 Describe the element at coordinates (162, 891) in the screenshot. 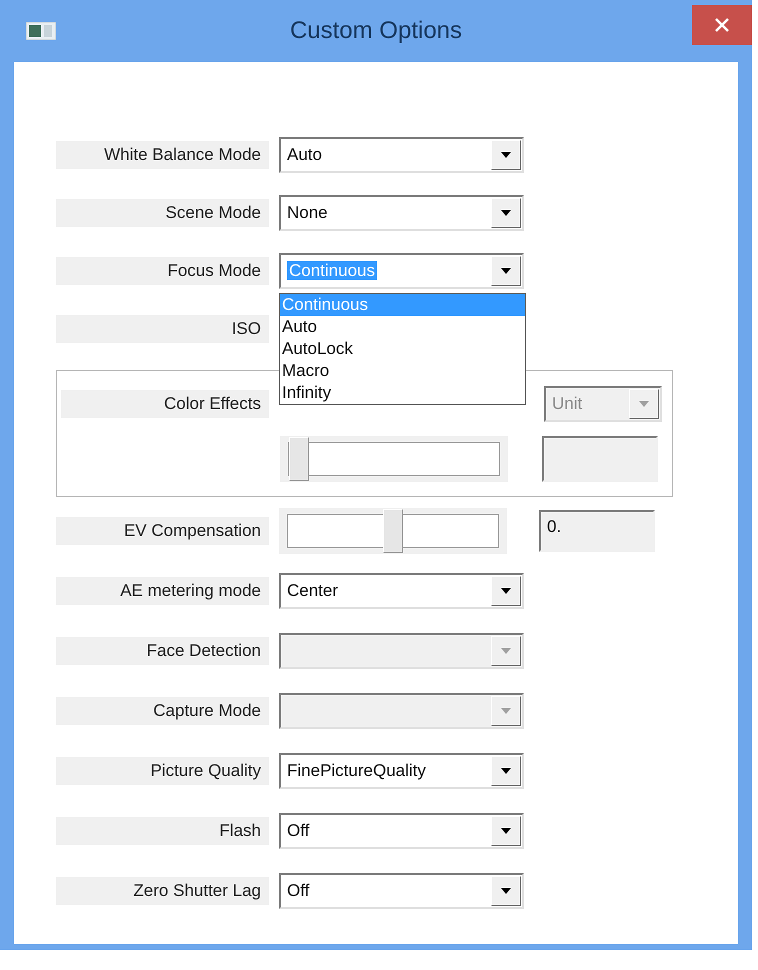

I see `field-label: Zero Shutter Lag` at that location.